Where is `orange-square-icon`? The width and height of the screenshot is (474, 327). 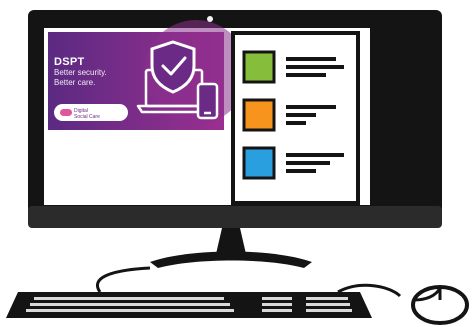 orange-square-icon is located at coordinates (259, 115).